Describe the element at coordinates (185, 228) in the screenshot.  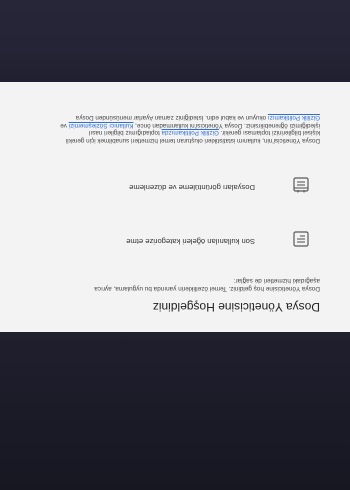
I see `feature-item-recent: Son kullanılan öğeleri kategorize etme` at that location.